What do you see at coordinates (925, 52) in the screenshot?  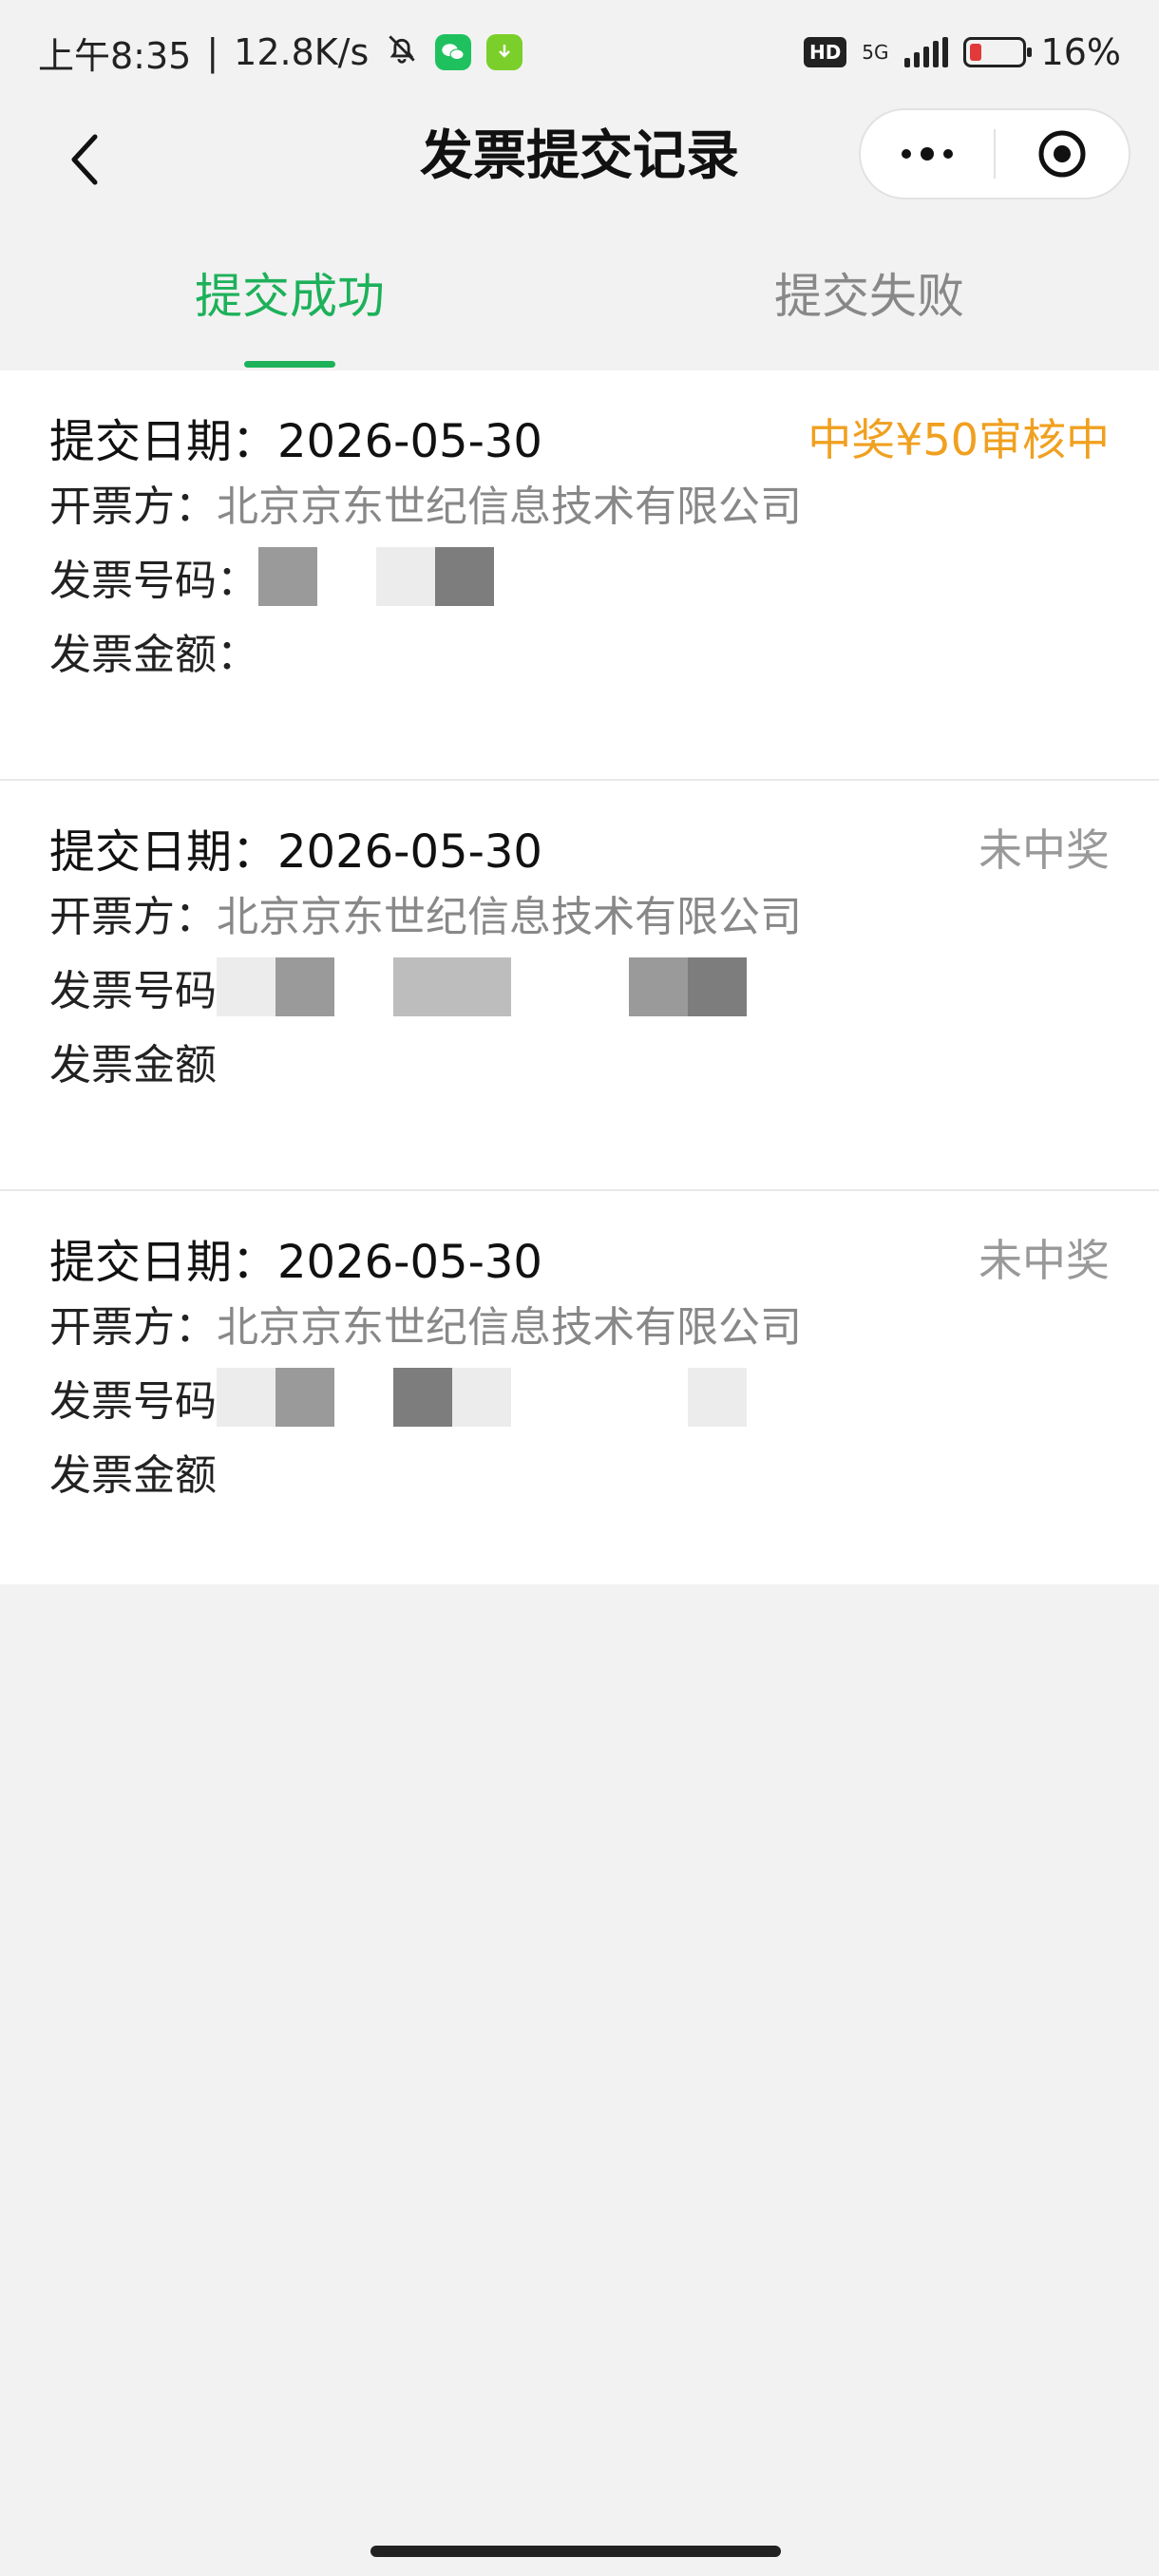 I see `signal-icon` at bounding box center [925, 52].